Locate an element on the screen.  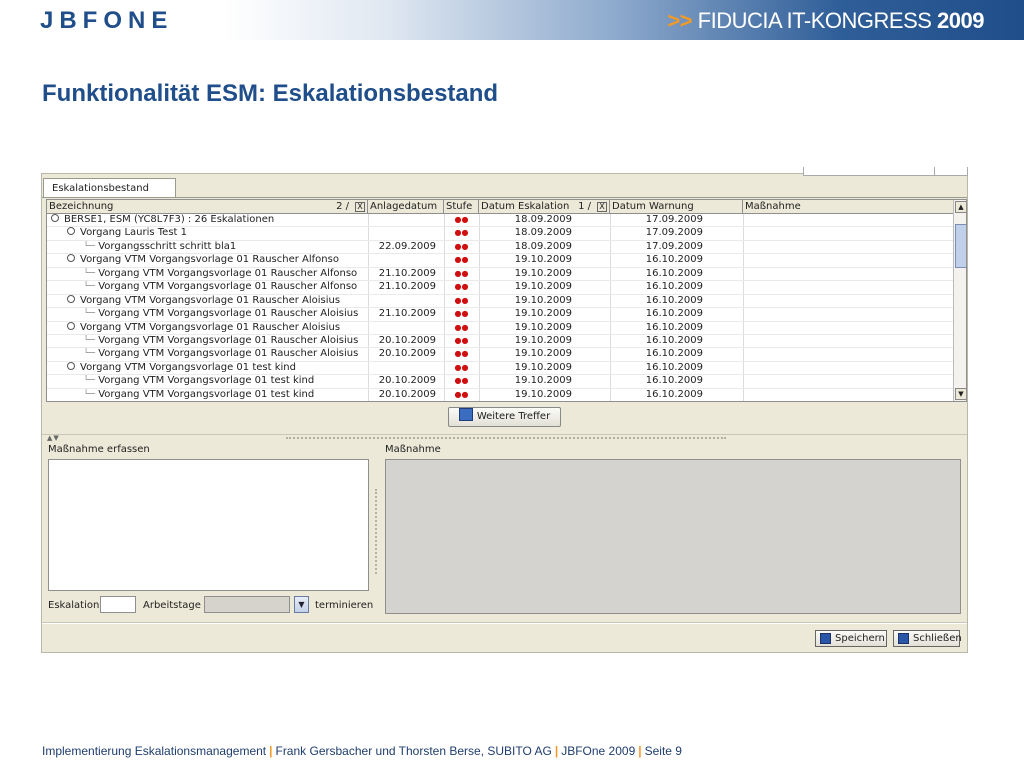
column-header-anlagedatum: Anlagedatum is located at coordinates (406, 206).